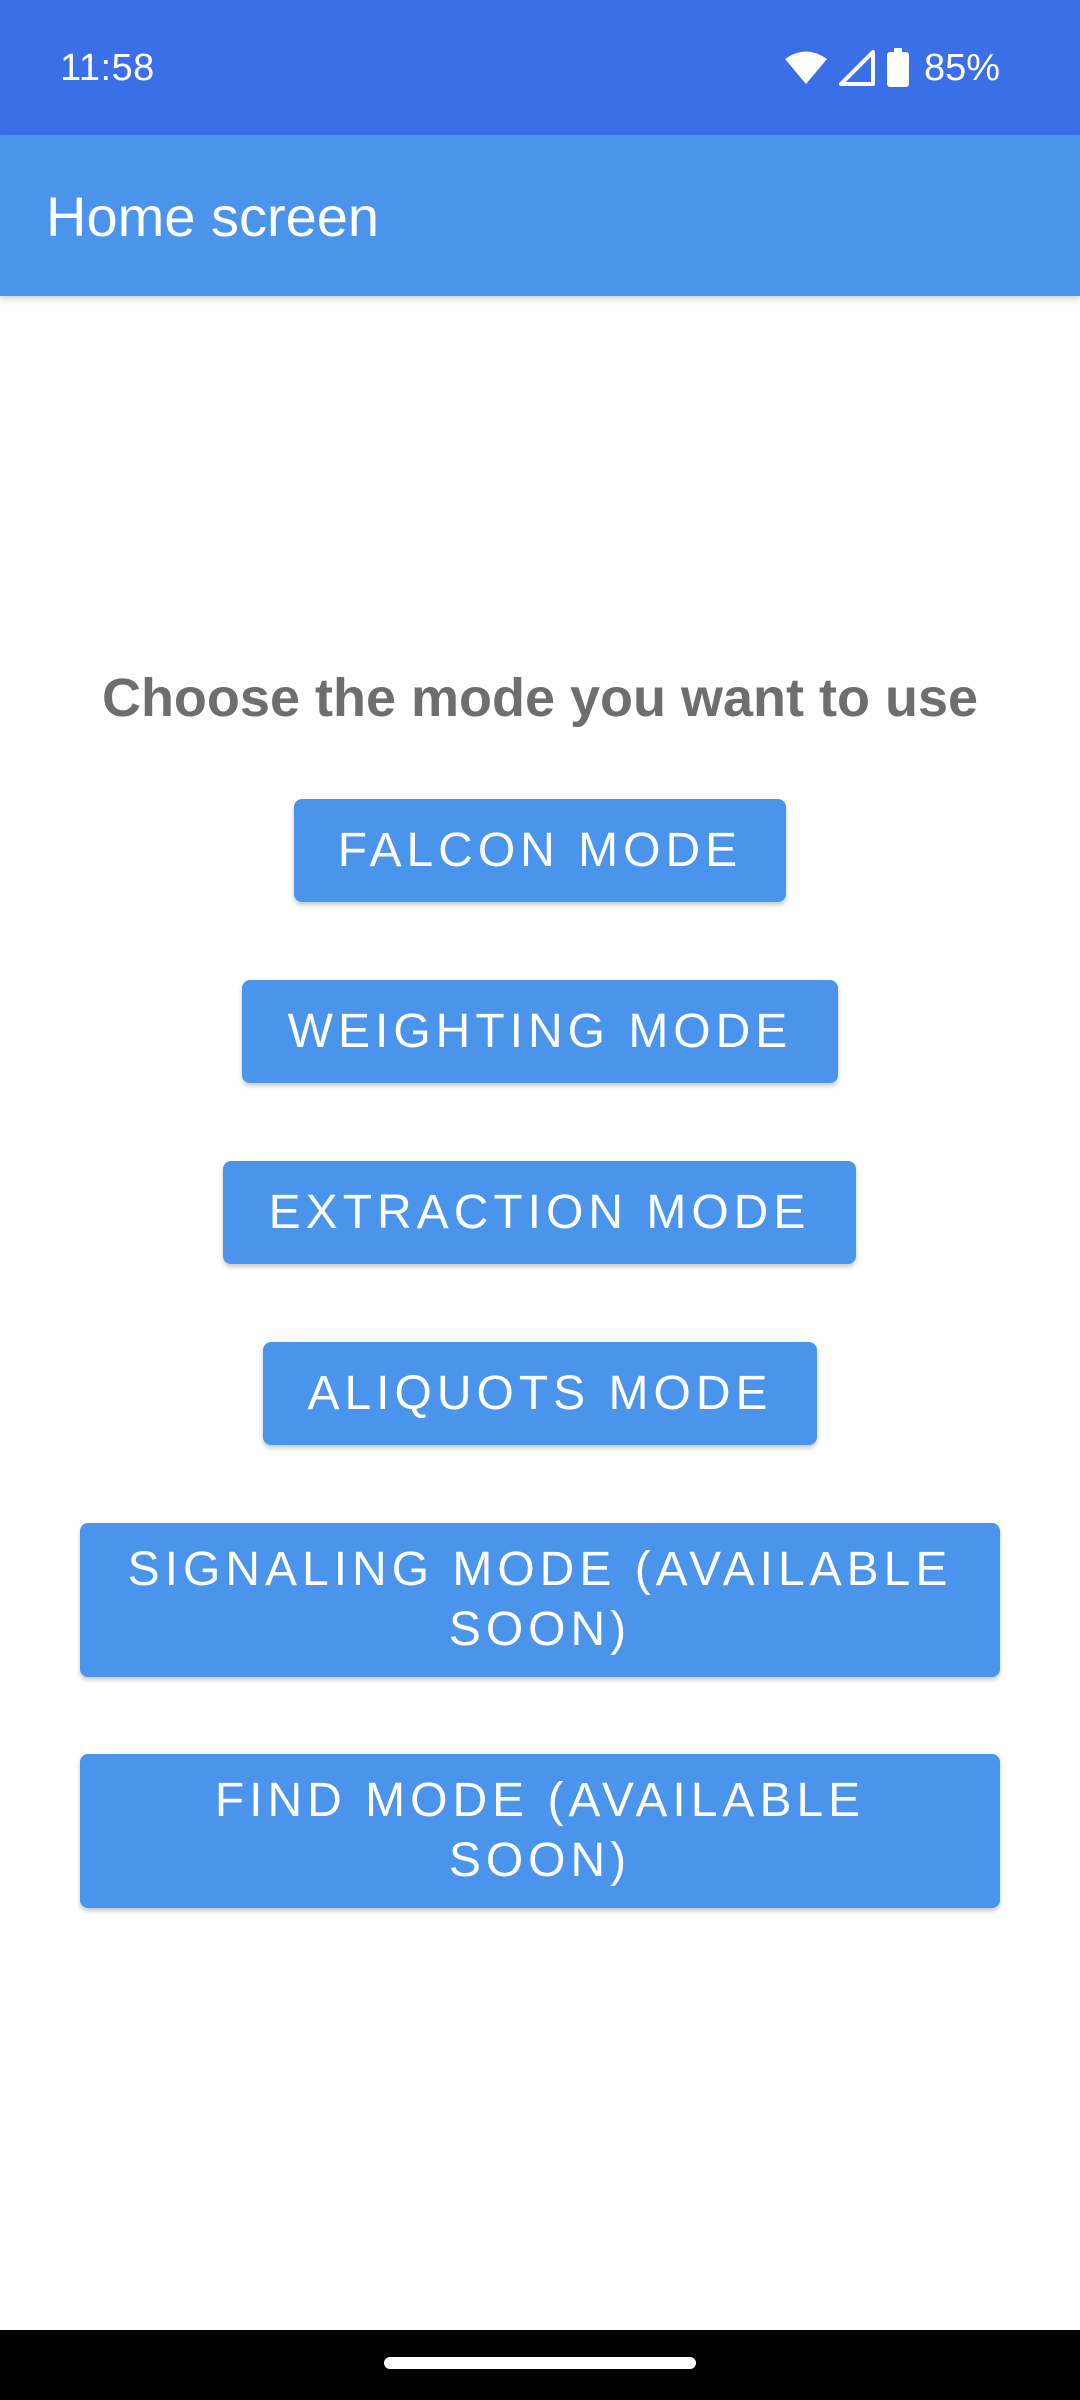 The height and width of the screenshot is (2400, 1080). I want to click on battery-percentage: 85%, so click(961, 68).